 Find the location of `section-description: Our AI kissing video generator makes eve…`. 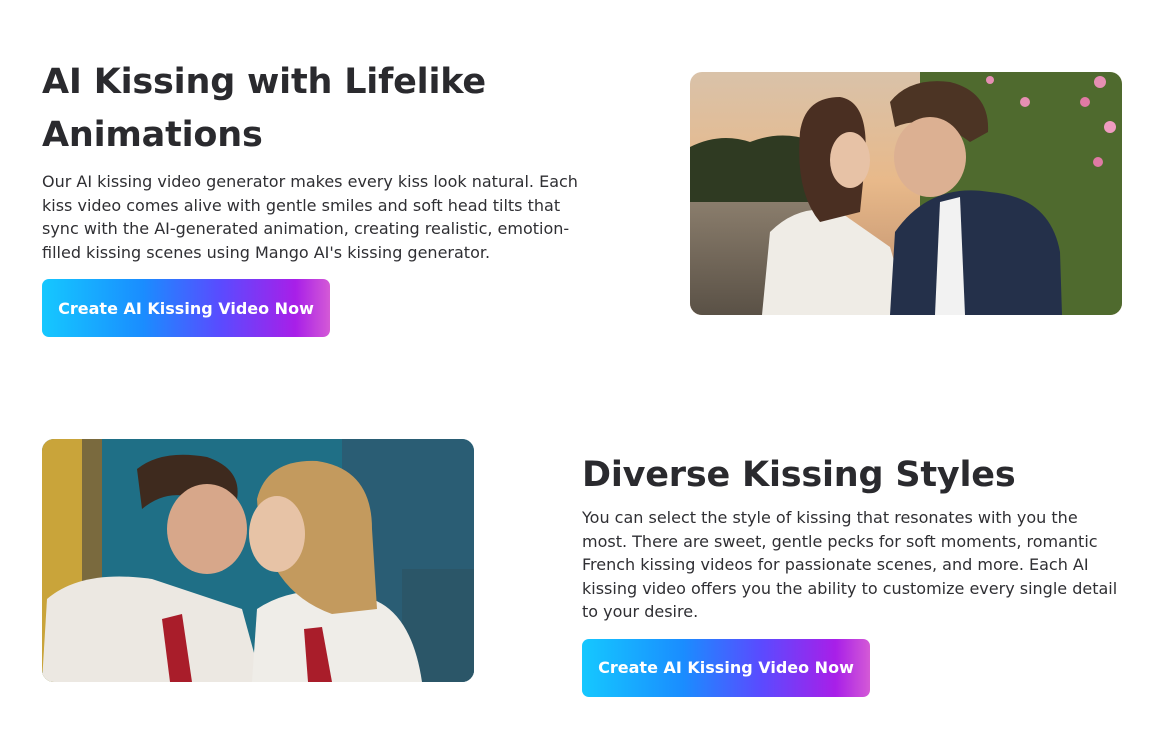

section-description: Our AI kissing video generator makes eve… is located at coordinates (310, 217).